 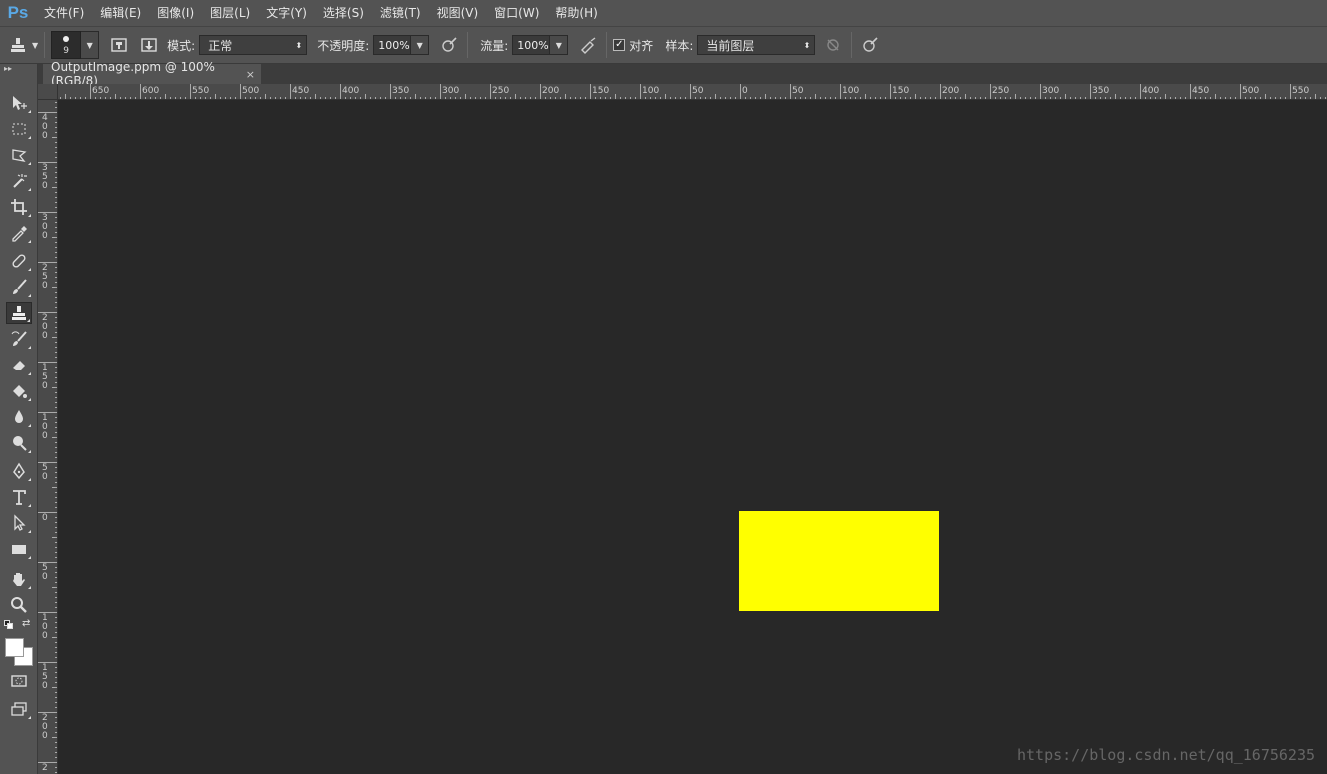 I want to click on aligned-checkbox: ✓, so click(x=619, y=45).